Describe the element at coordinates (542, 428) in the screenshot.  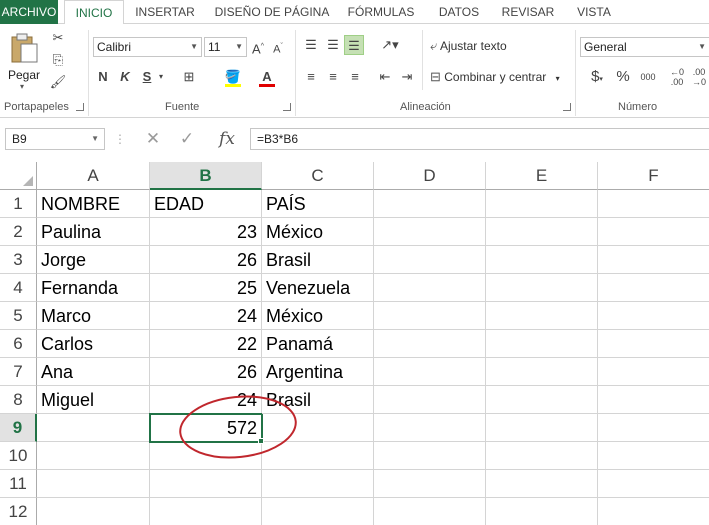
I see `cell-e9` at that location.